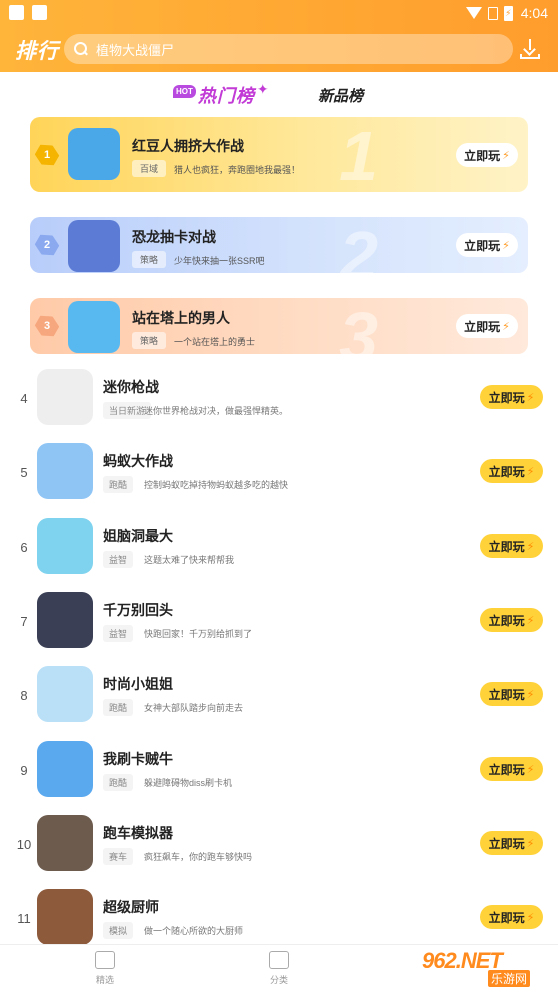 The width and height of the screenshot is (558, 992). I want to click on ranking-tabs: HOT 热门榜 ✦ 新品榜, so click(279, 95).